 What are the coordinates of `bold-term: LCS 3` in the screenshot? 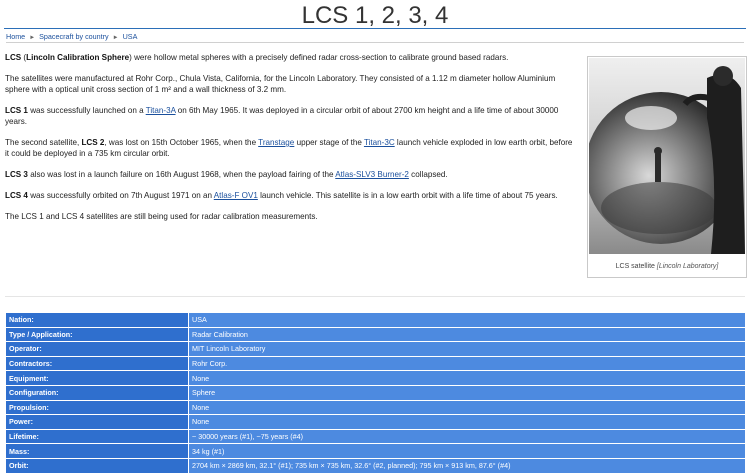 It's located at (16, 174).